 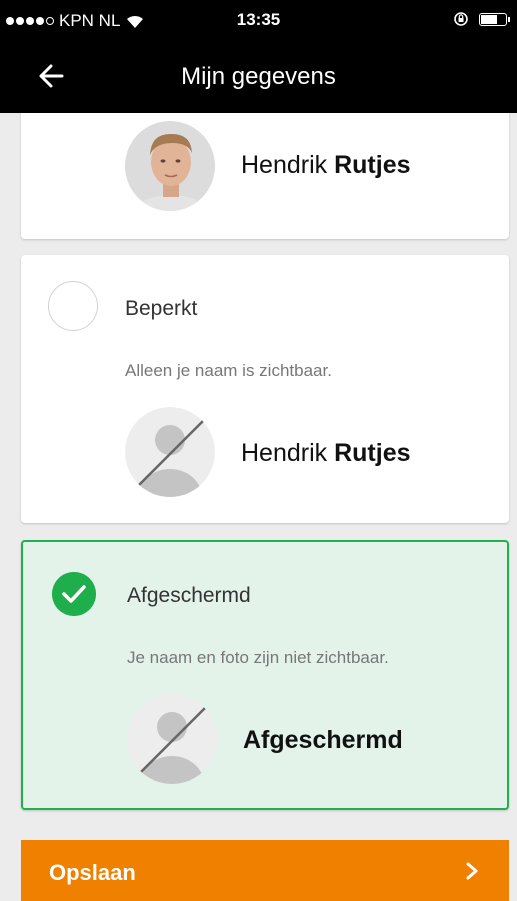 I want to click on page-title: Mijn gegevens, so click(x=258, y=76).